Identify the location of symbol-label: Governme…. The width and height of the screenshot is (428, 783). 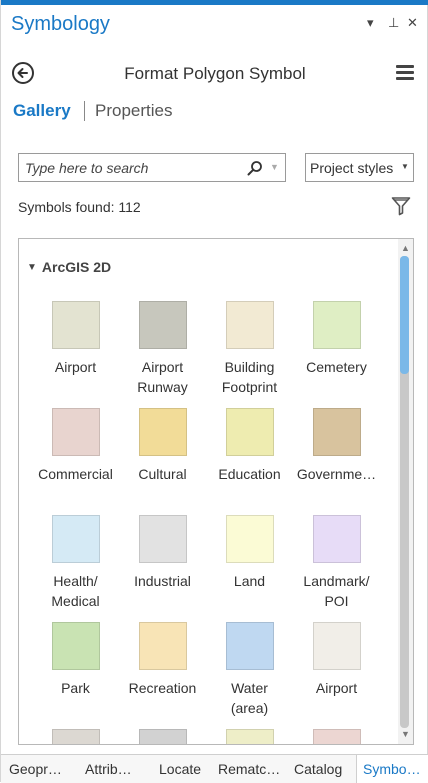
(336, 474).